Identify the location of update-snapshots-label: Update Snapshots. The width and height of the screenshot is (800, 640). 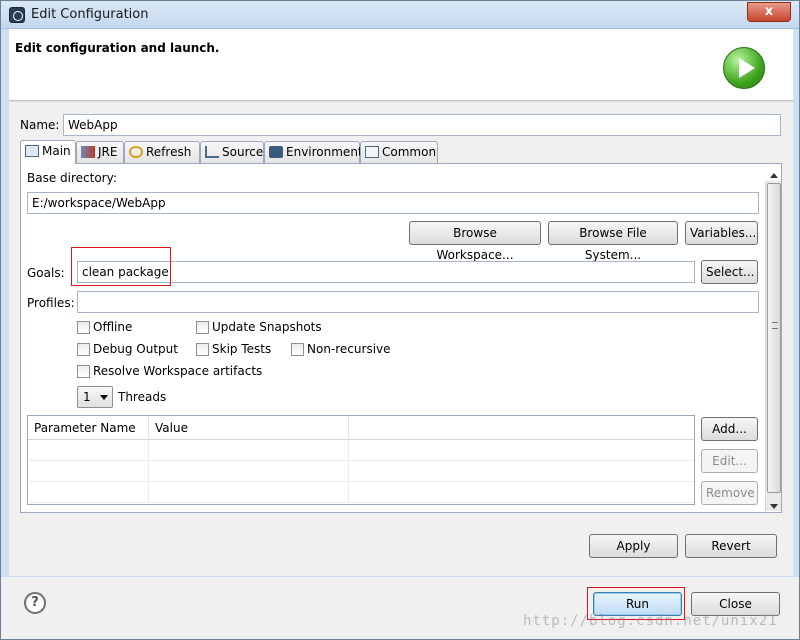
(267, 327).